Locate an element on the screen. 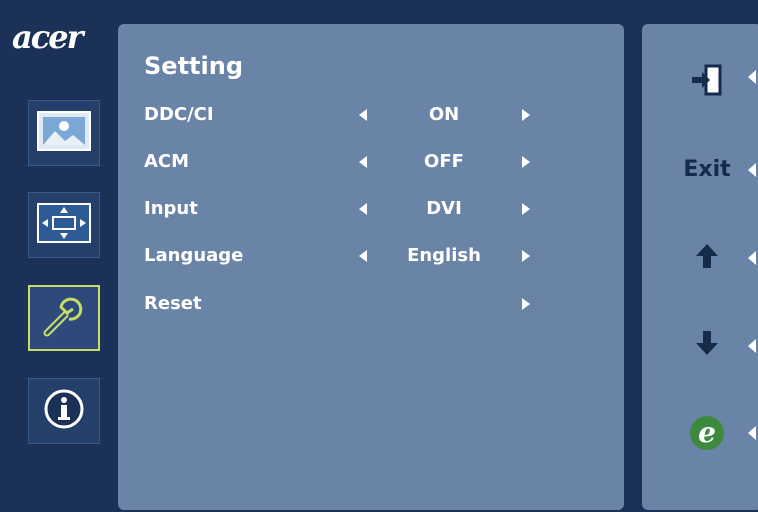 The height and width of the screenshot is (512, 758). exit-door-icon is located at coordinates (707, 82).